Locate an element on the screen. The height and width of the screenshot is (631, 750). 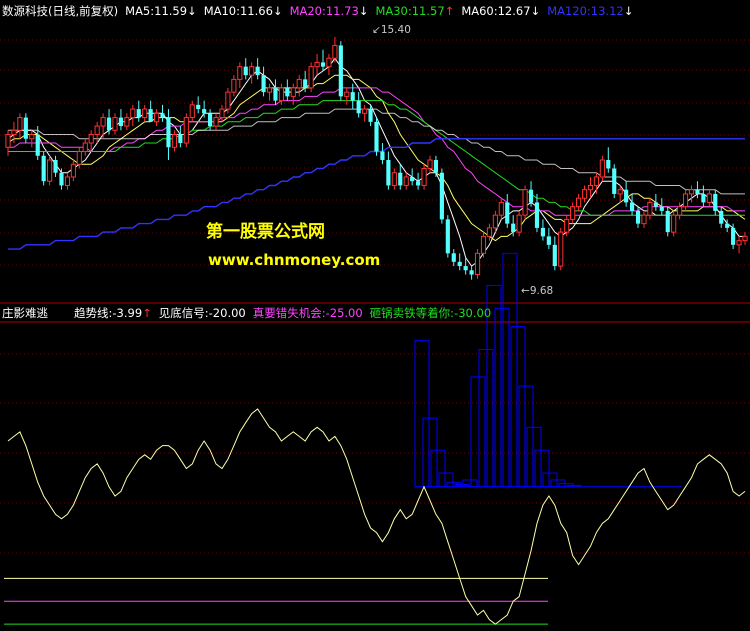
arrow-left-icon: ↙ is located at coordinates (376, 30).